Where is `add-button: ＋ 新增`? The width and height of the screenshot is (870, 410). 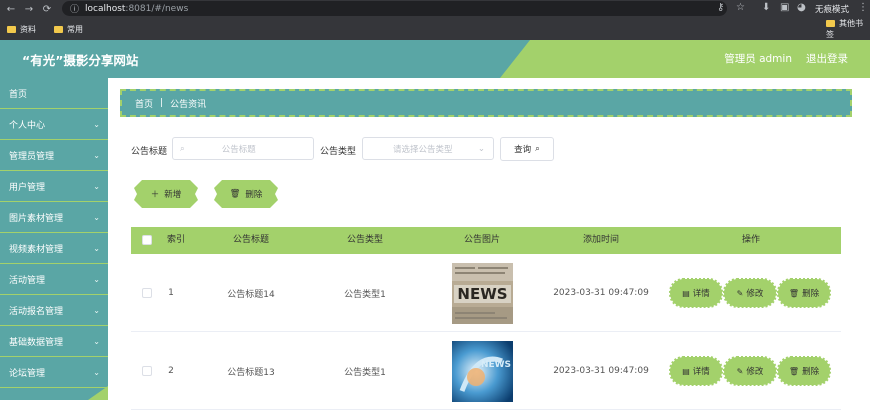 add-button: ＋ 新增 is located at coordinates (166, 194).